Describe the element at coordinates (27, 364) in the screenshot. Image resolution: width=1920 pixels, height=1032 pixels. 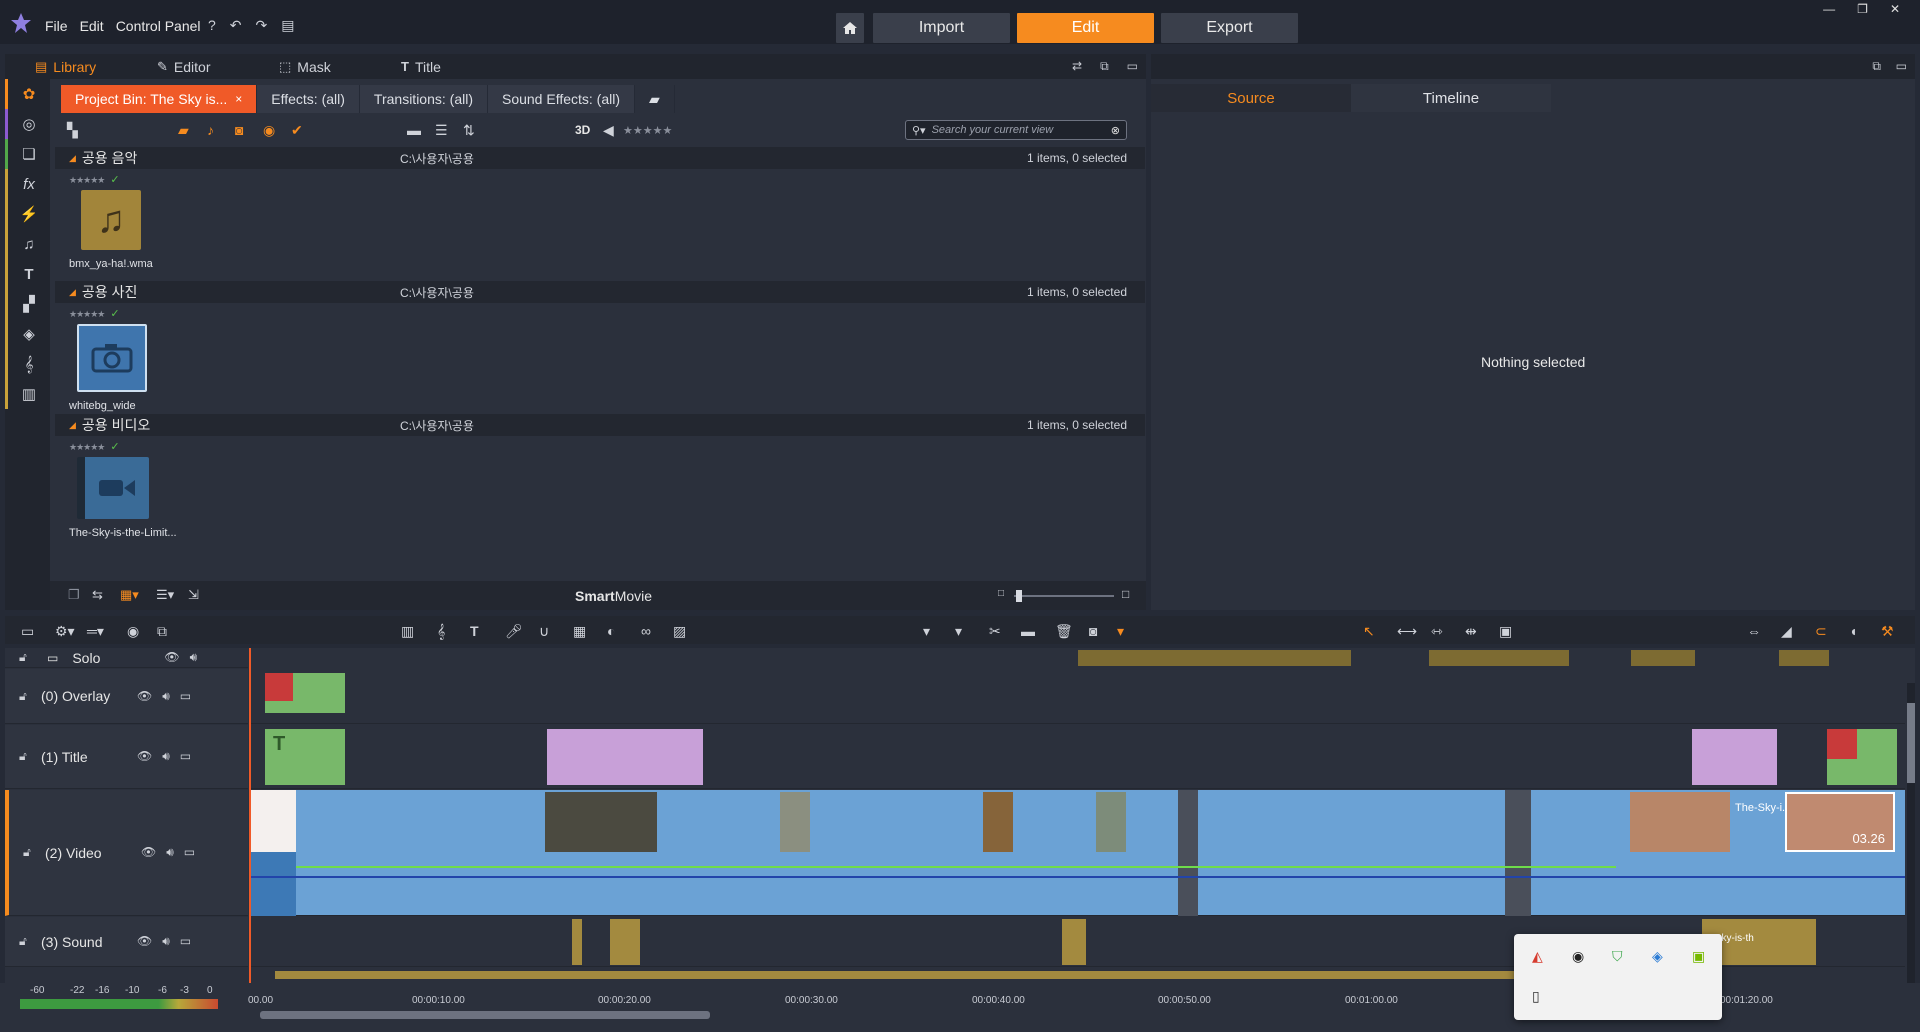
I see `category-scorefitter-icon: 𝄞` at that location.